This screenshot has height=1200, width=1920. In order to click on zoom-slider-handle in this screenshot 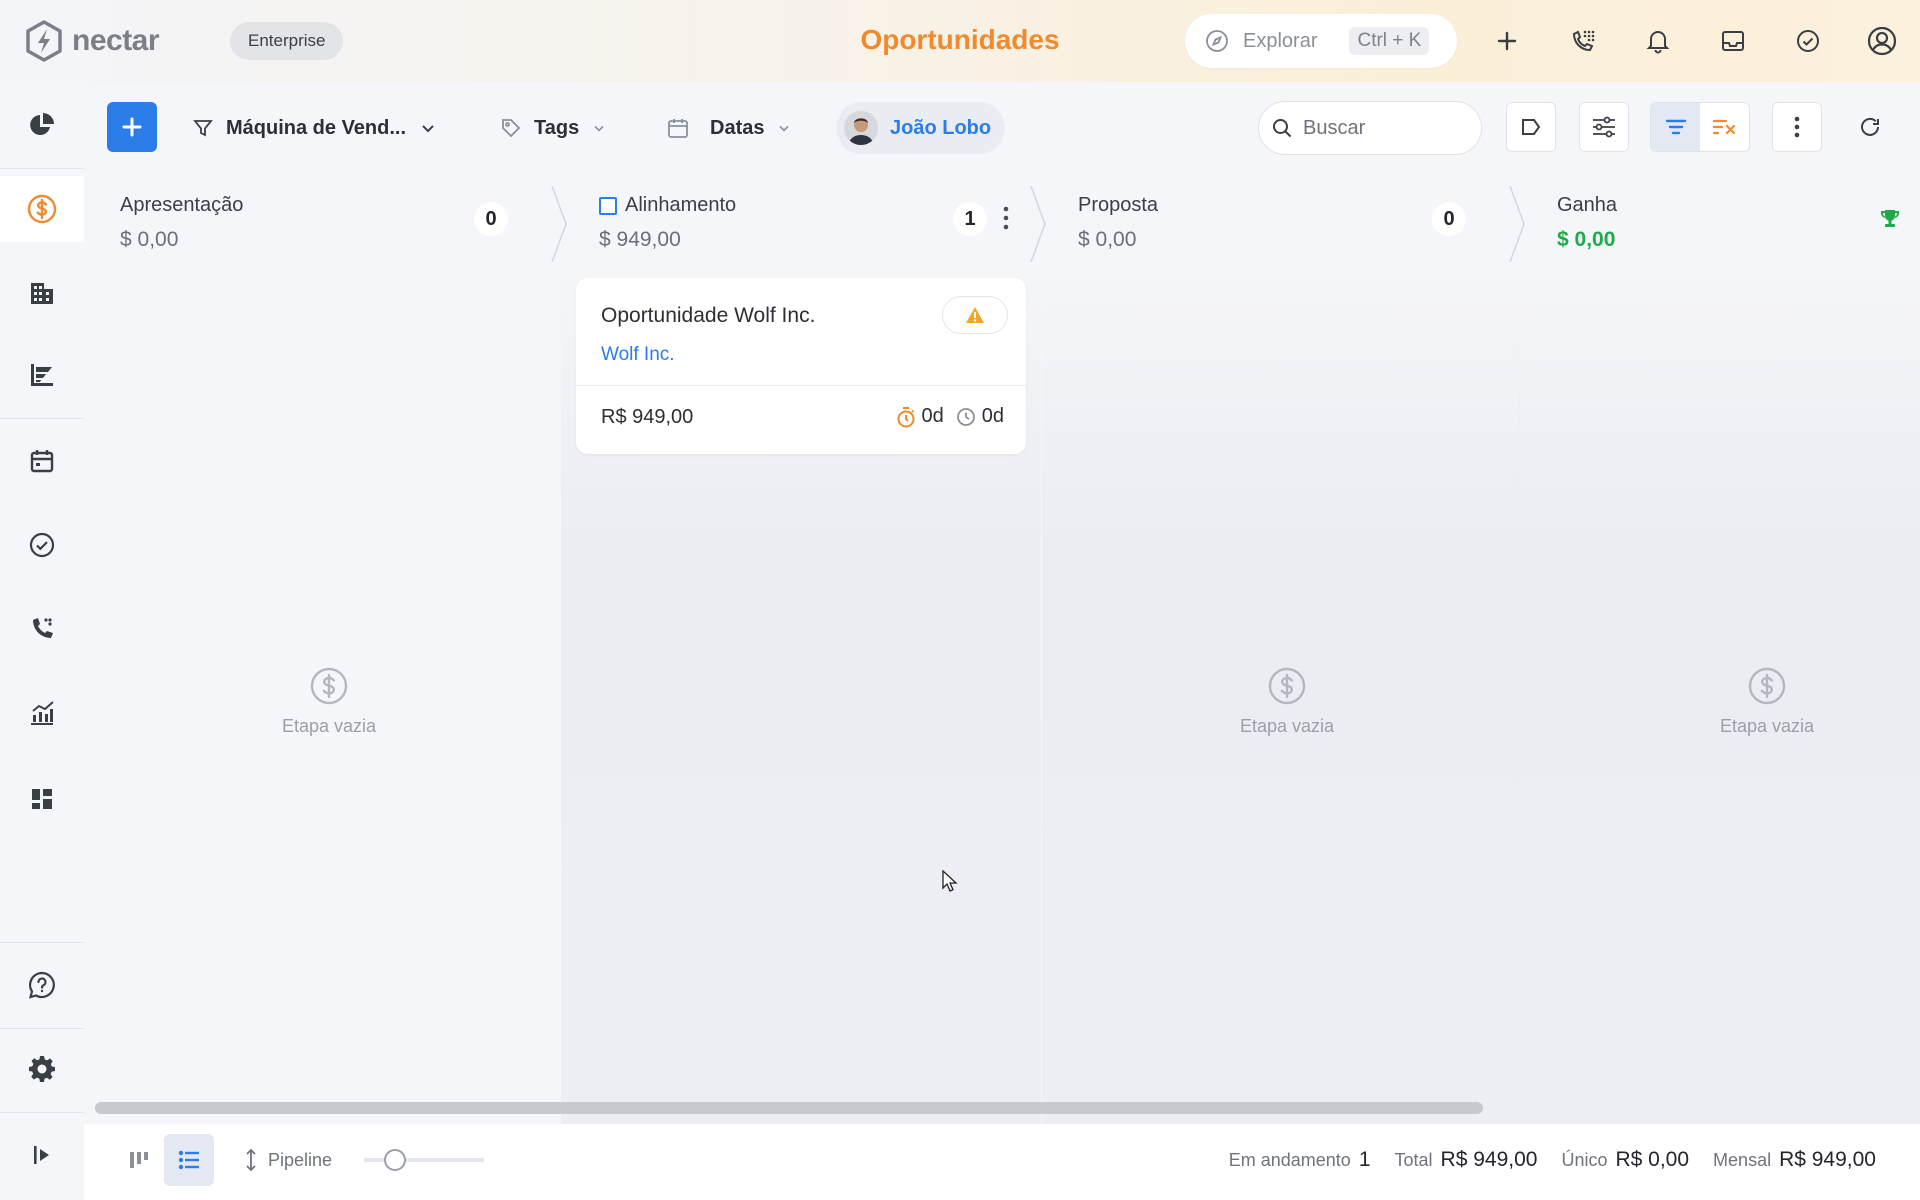, I will do `click(395, 1160)`.